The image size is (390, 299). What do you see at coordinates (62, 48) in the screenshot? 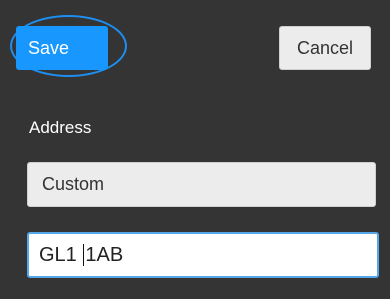
I see `save-button: Save` at bounding box center [62, 48].